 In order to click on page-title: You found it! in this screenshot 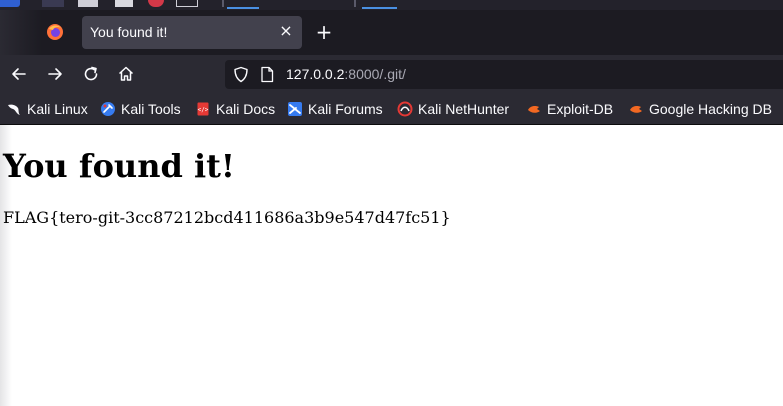, I will do `click(119, 166)`.